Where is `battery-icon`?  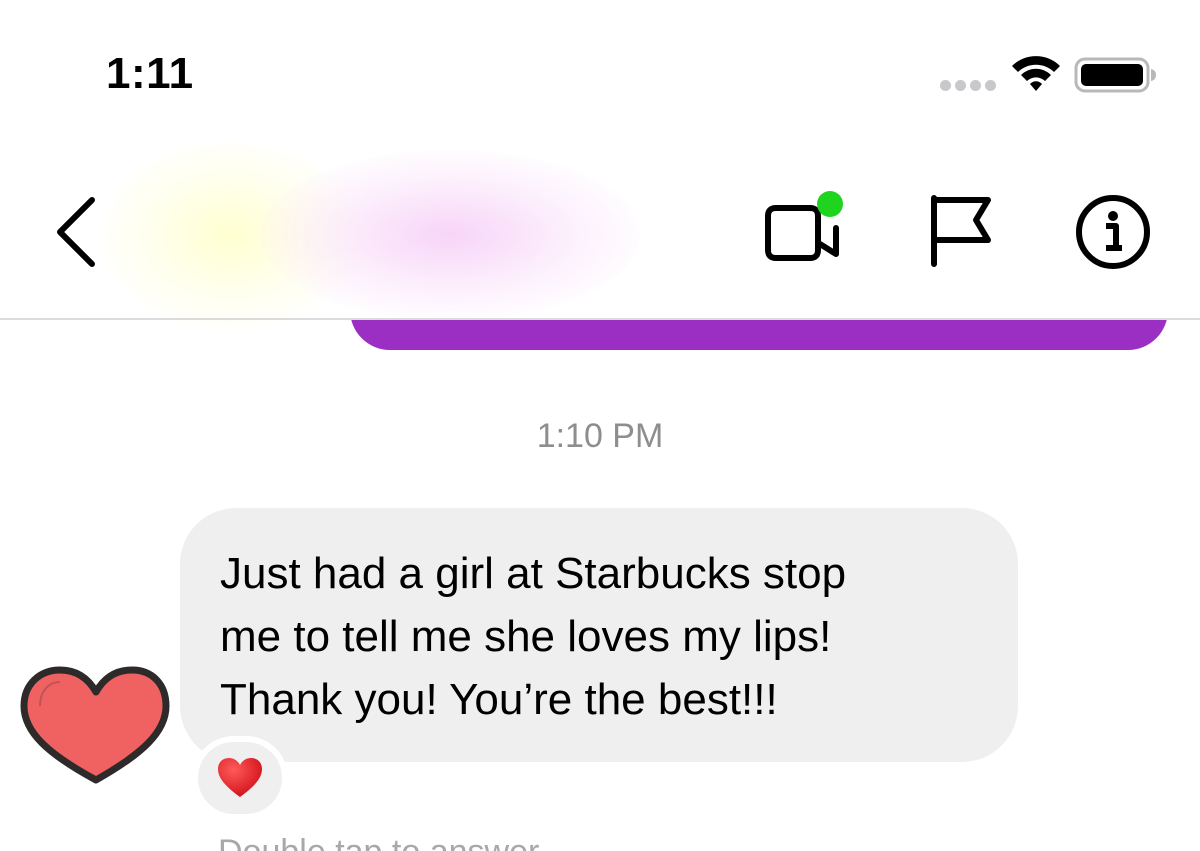 battery-icon is located at coordinates (1115, 75).